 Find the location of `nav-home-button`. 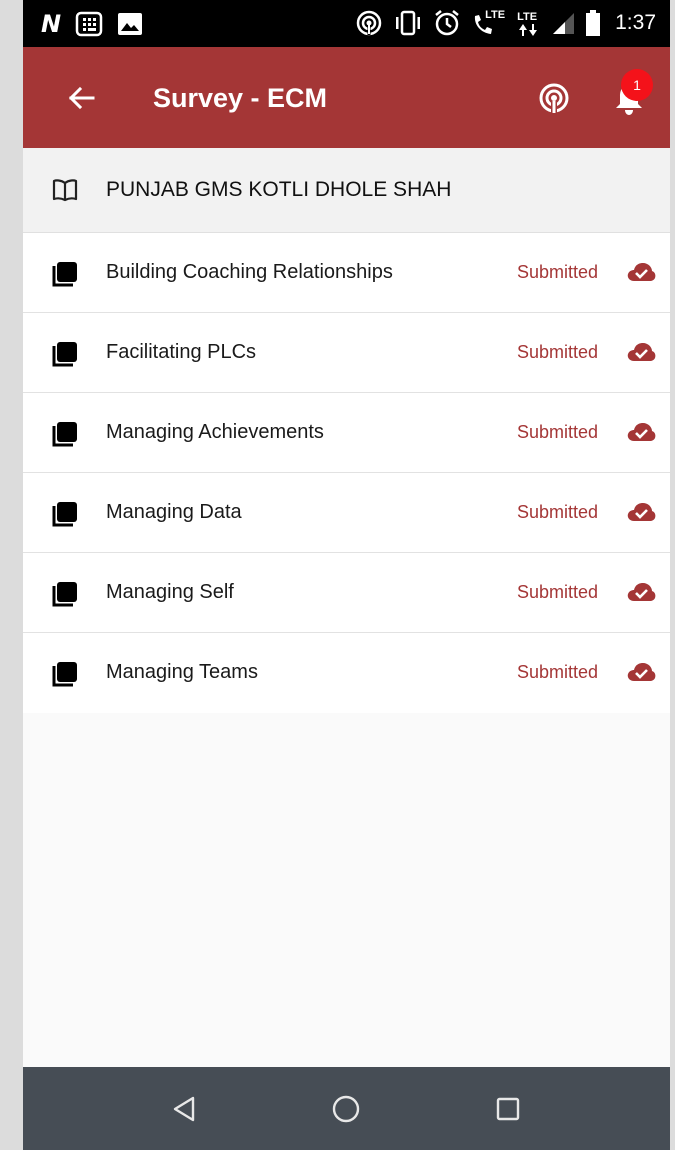

nav-home-button is located at coordinates (346, 1109).